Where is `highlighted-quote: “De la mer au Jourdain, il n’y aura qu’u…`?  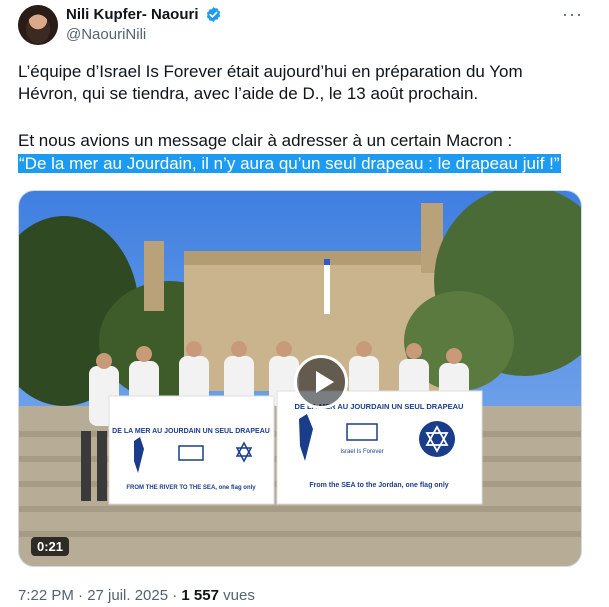 highlighted-quote: “De la mer au Jourdain, il n’y aura qu’u… is located at coordinates (289, 163).